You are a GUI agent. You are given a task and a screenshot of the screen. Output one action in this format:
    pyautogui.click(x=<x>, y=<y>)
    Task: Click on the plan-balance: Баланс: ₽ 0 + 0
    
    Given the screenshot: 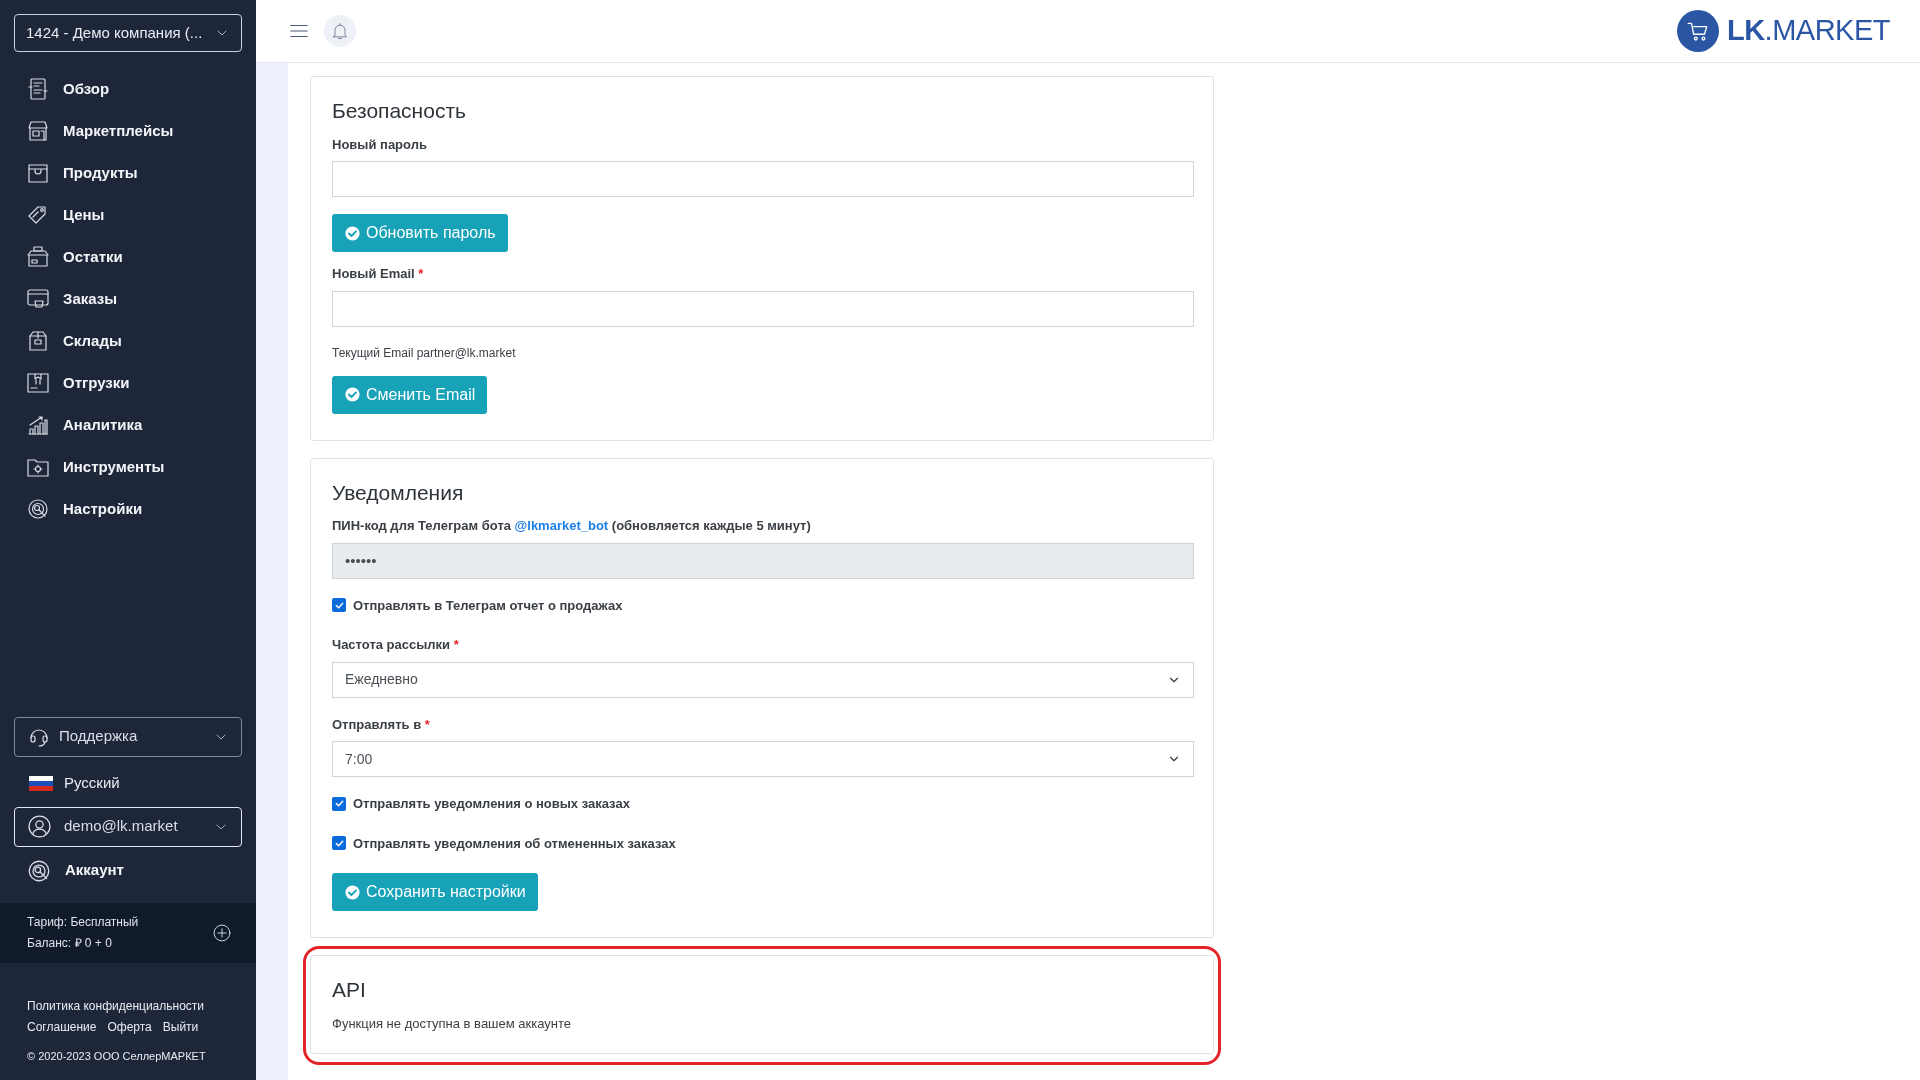 What is the action you would take?
    pyautogui.click(x=70, y=943)
    